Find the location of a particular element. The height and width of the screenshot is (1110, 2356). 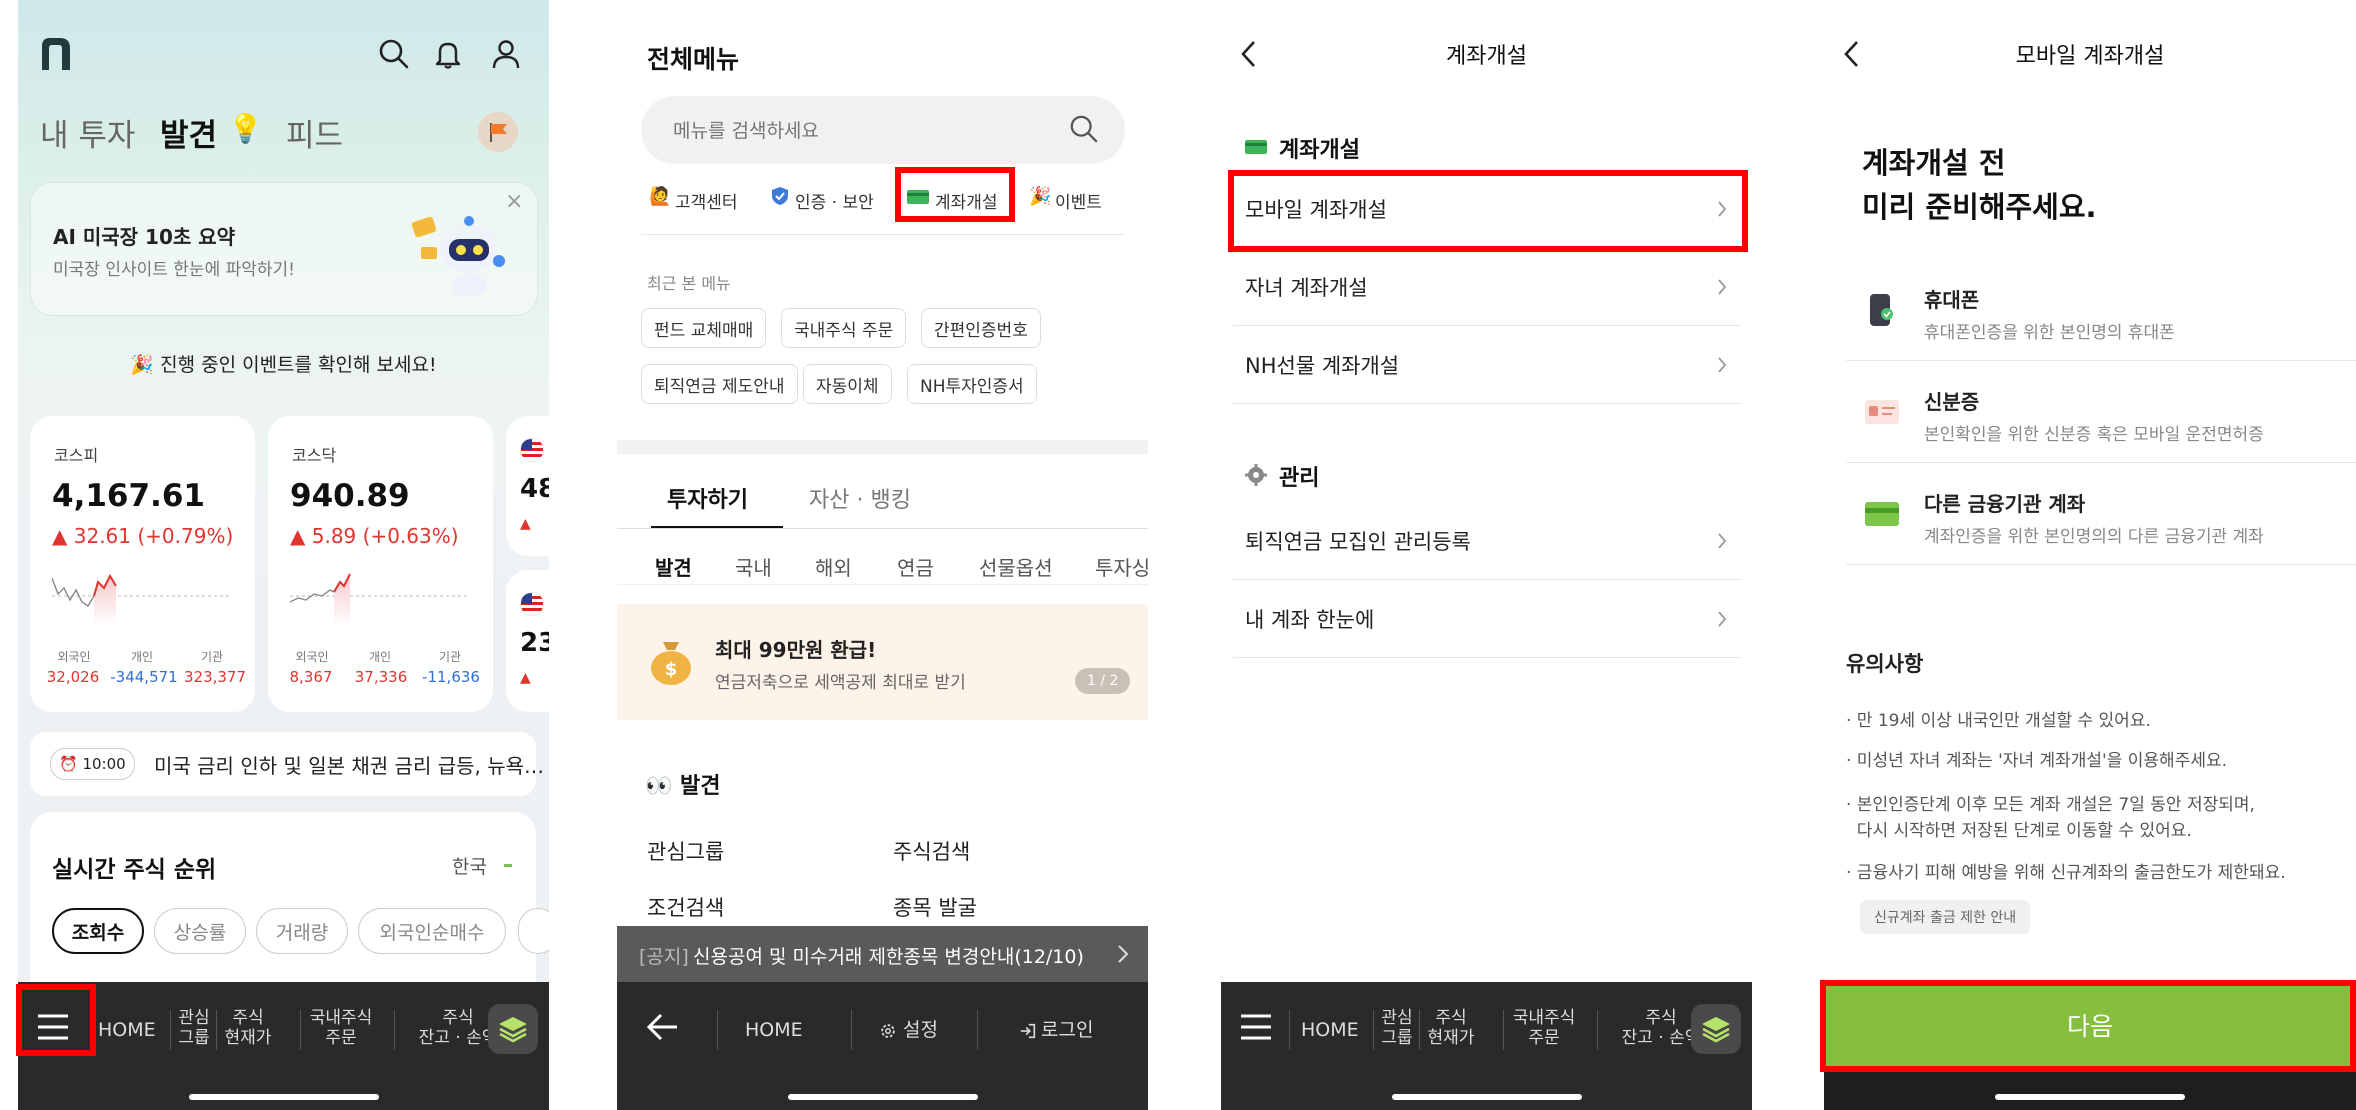

note-item: · 본인인증단계 이후 모든 계좌 개설은 7일 동안 저장되며, is located at coordinates (2050, 805).